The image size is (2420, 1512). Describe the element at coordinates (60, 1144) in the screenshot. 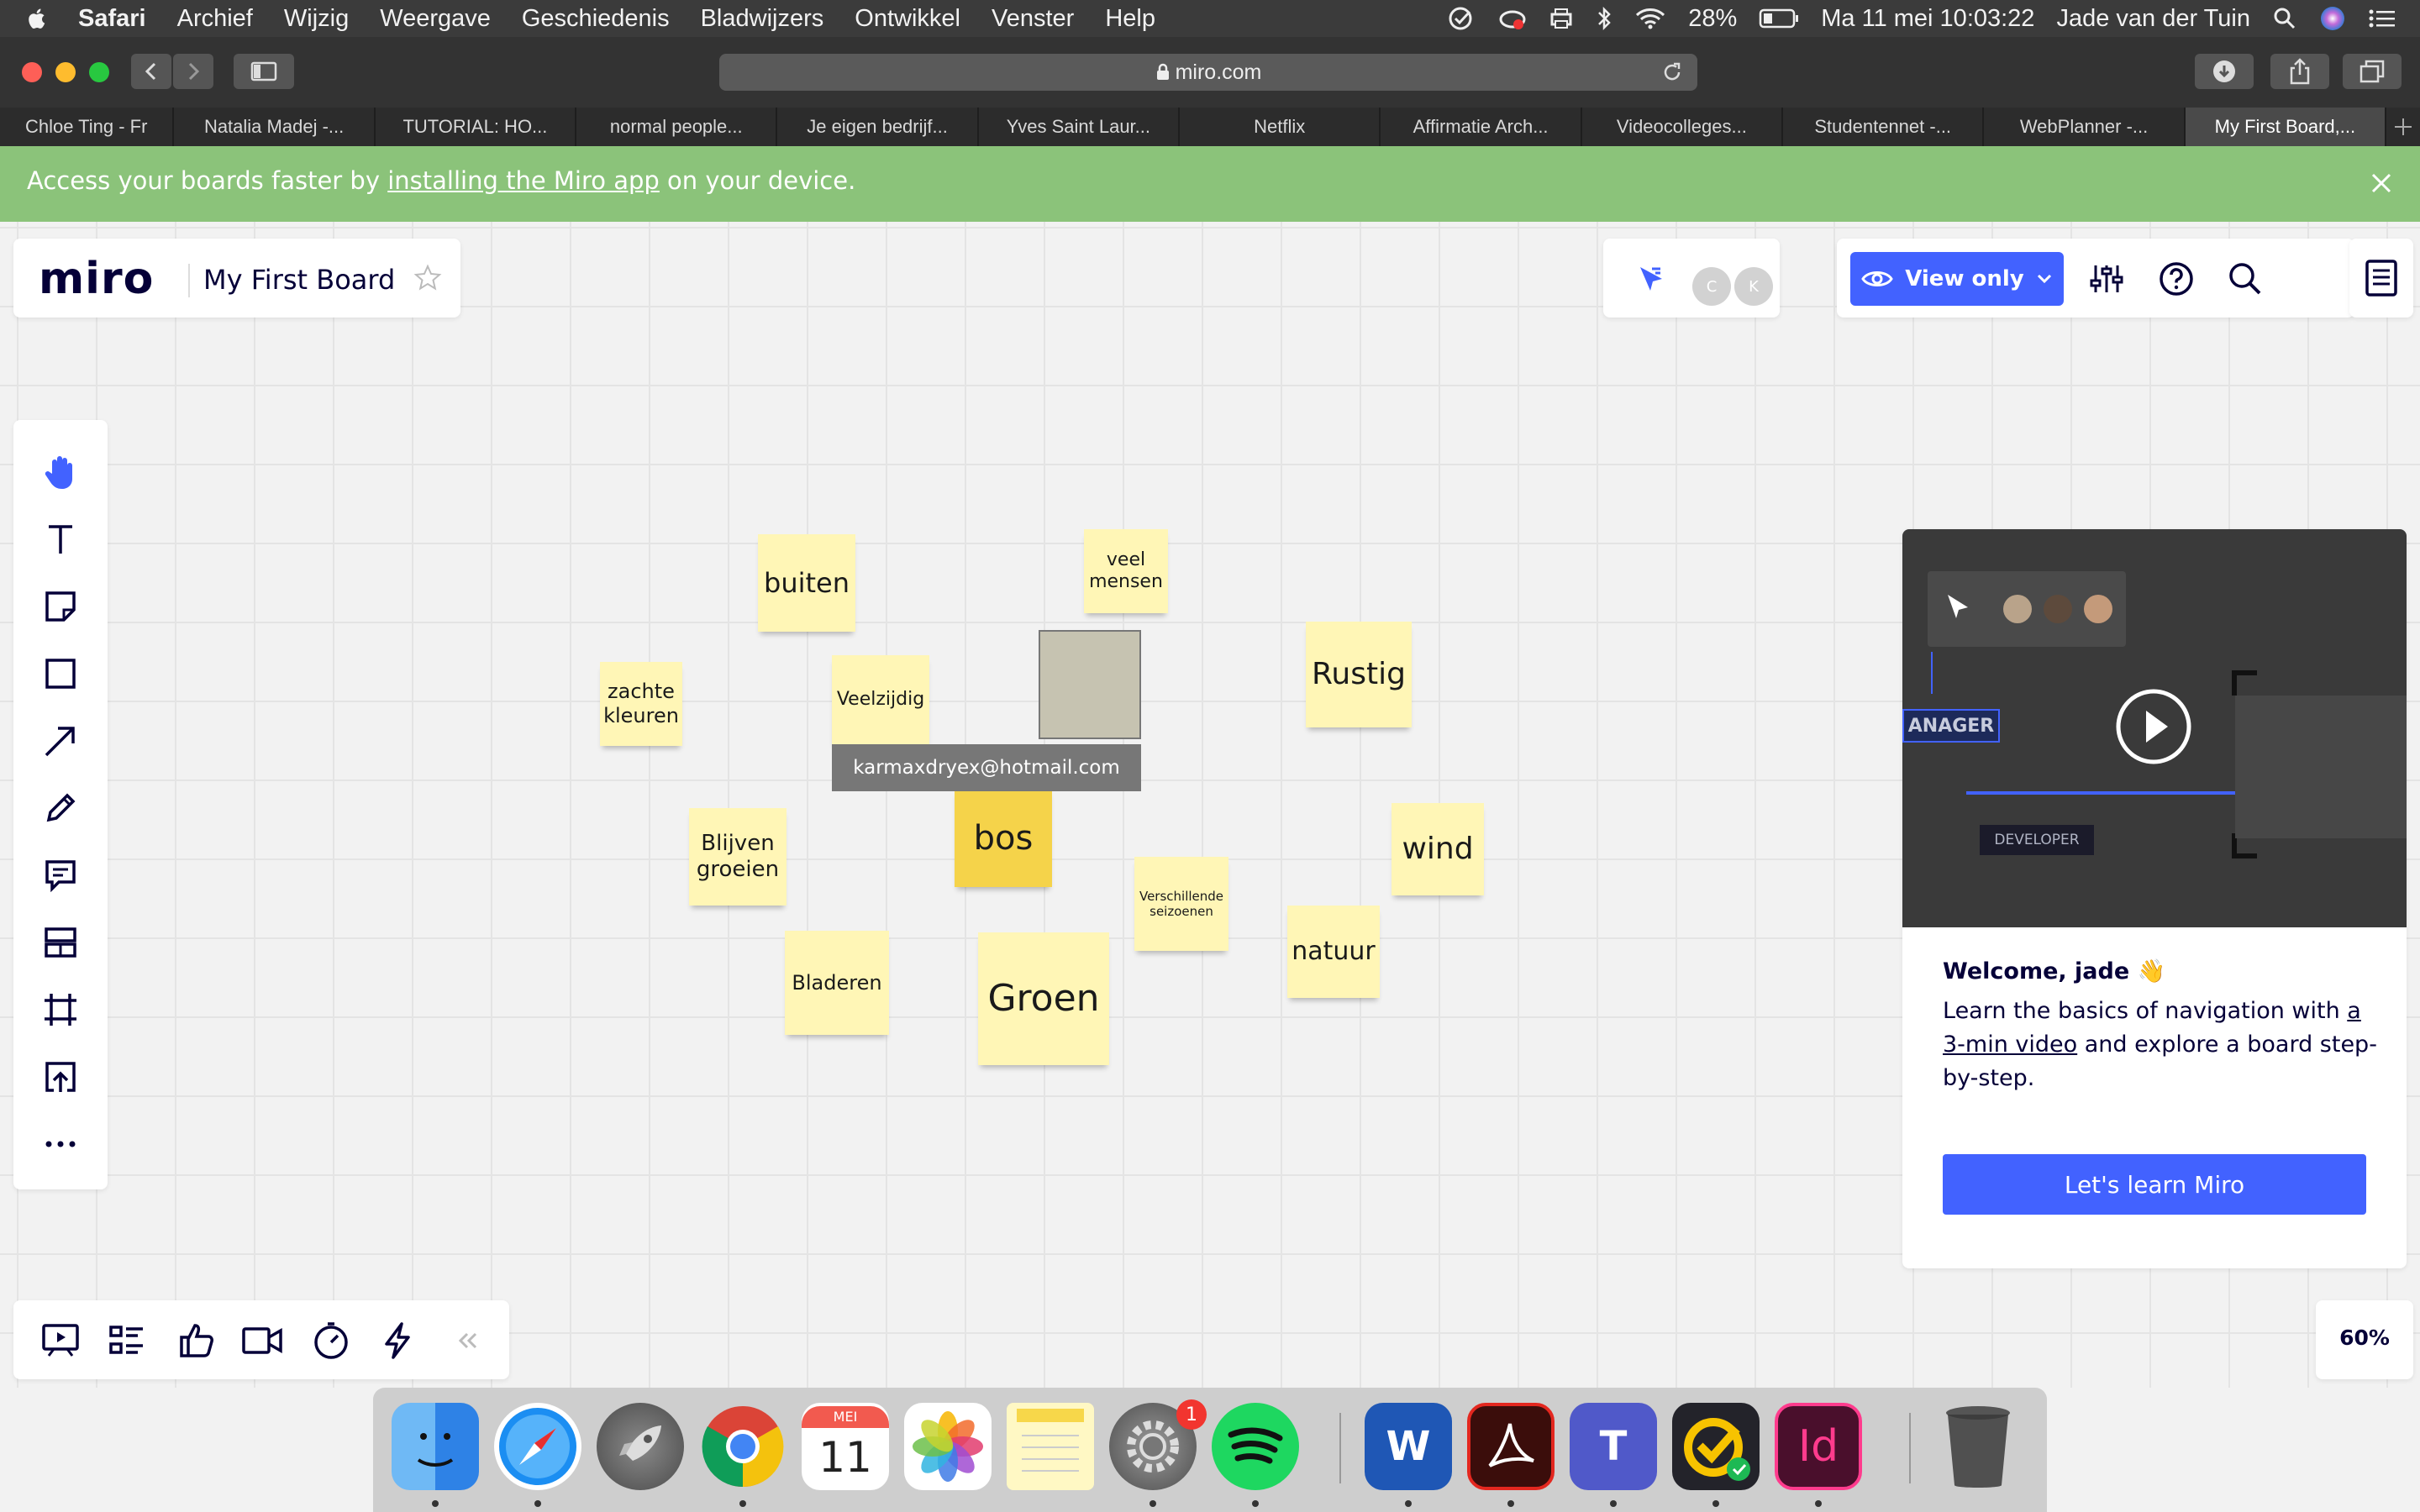

I see `more-tools-button` at that location.